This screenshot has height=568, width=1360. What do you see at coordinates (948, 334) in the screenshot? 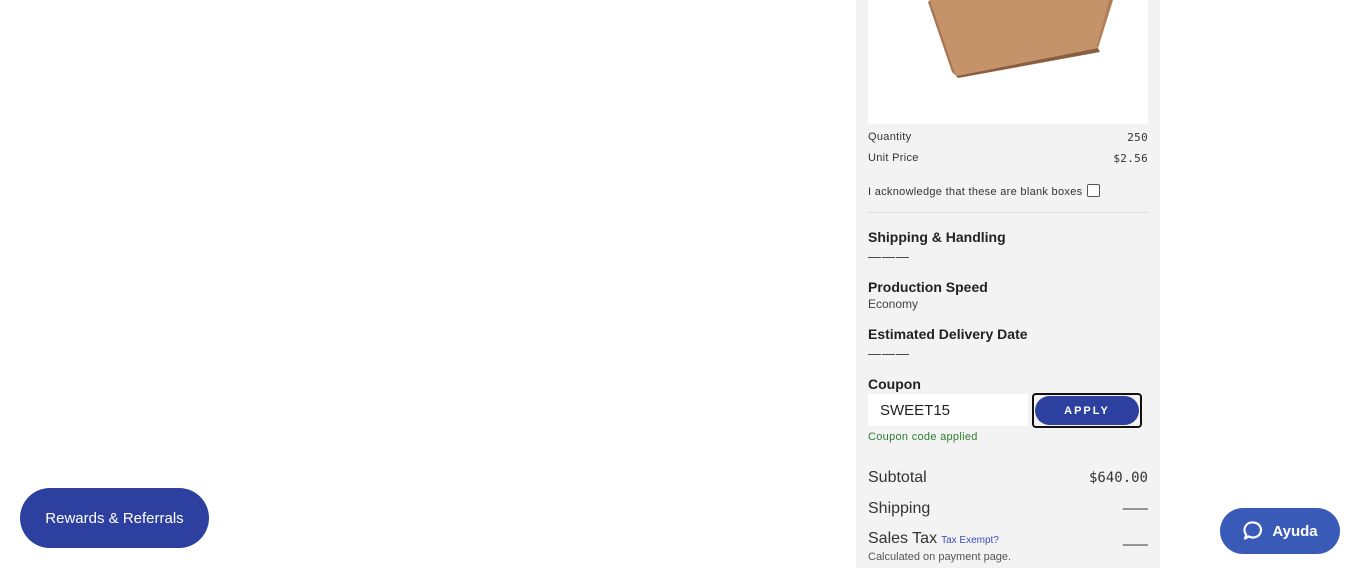
I see `estimated-delivery-title: Estimated Delivery Date` at bounding box center [948, 334].